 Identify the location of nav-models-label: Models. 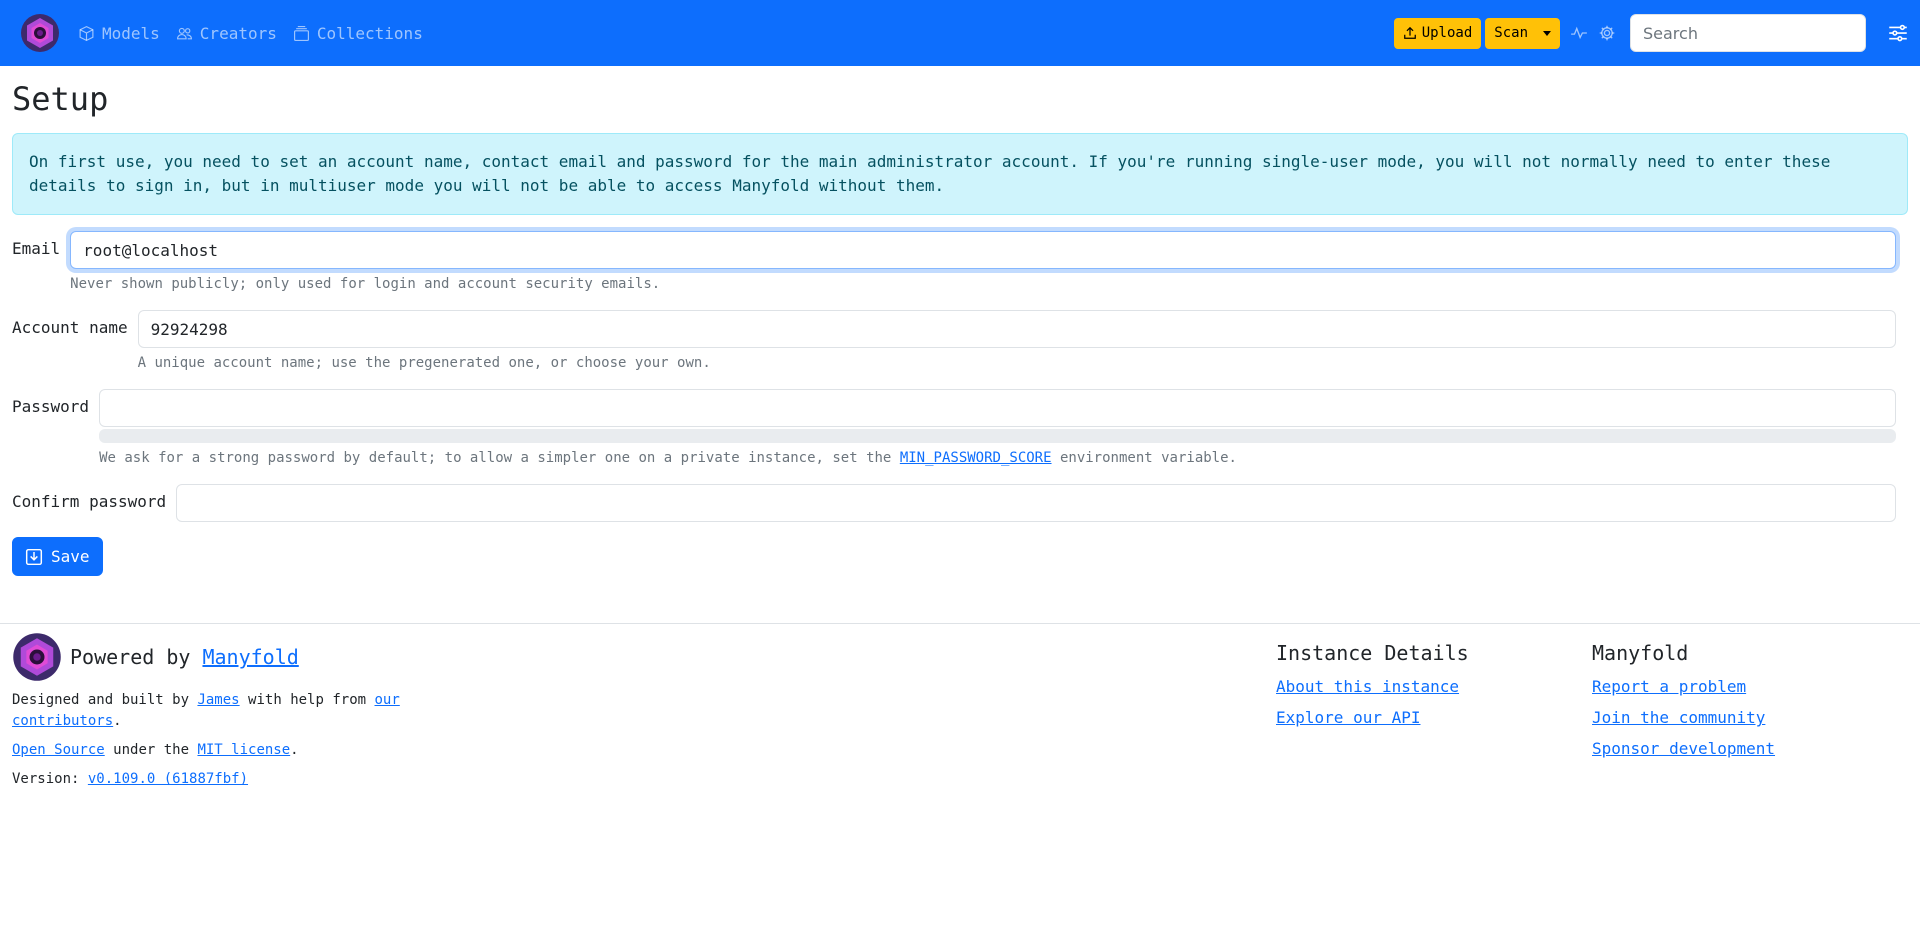
(131, 33).